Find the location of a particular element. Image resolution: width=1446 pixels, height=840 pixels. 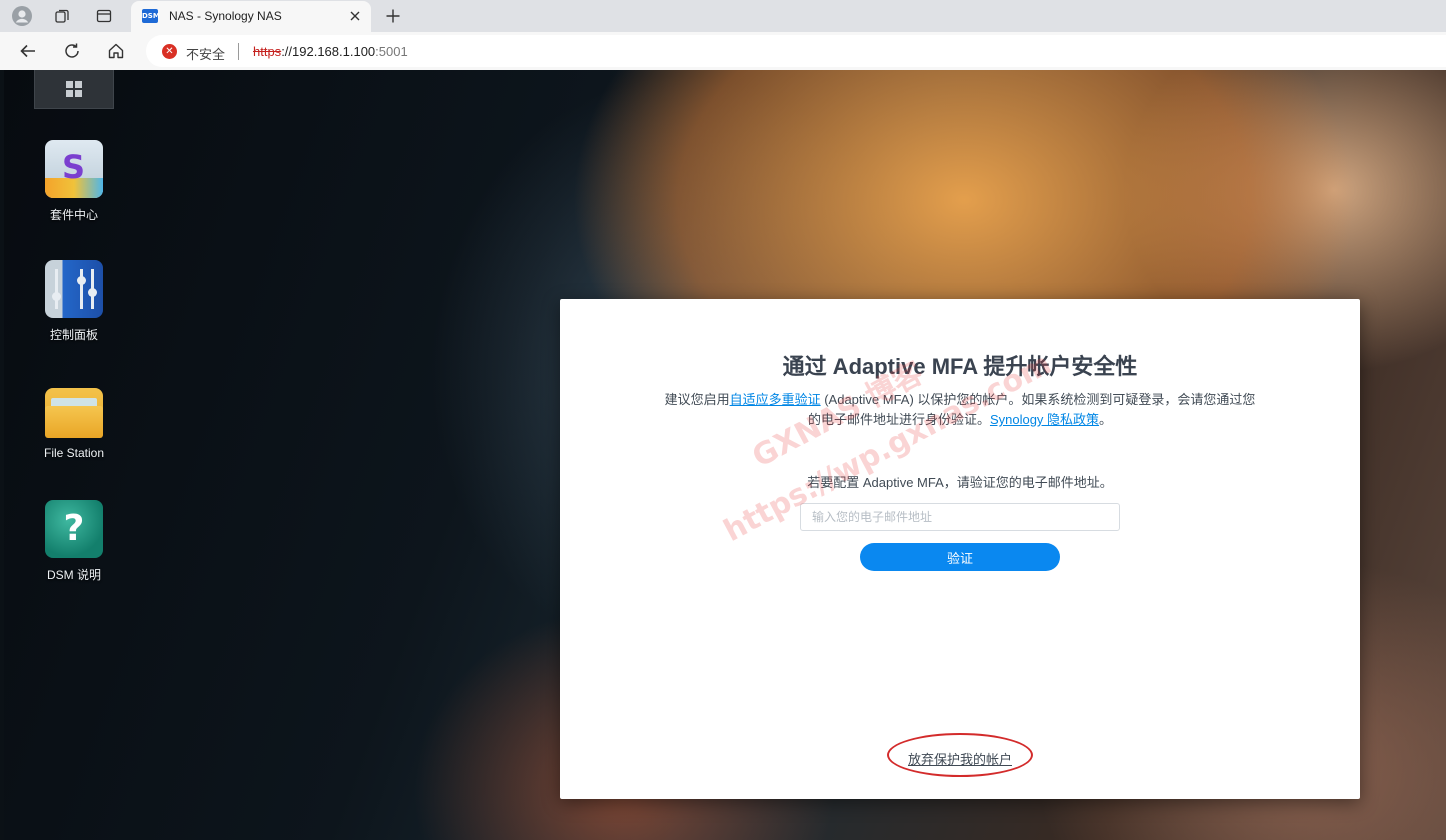

tab-close-button is located at coordinates (355, 16).